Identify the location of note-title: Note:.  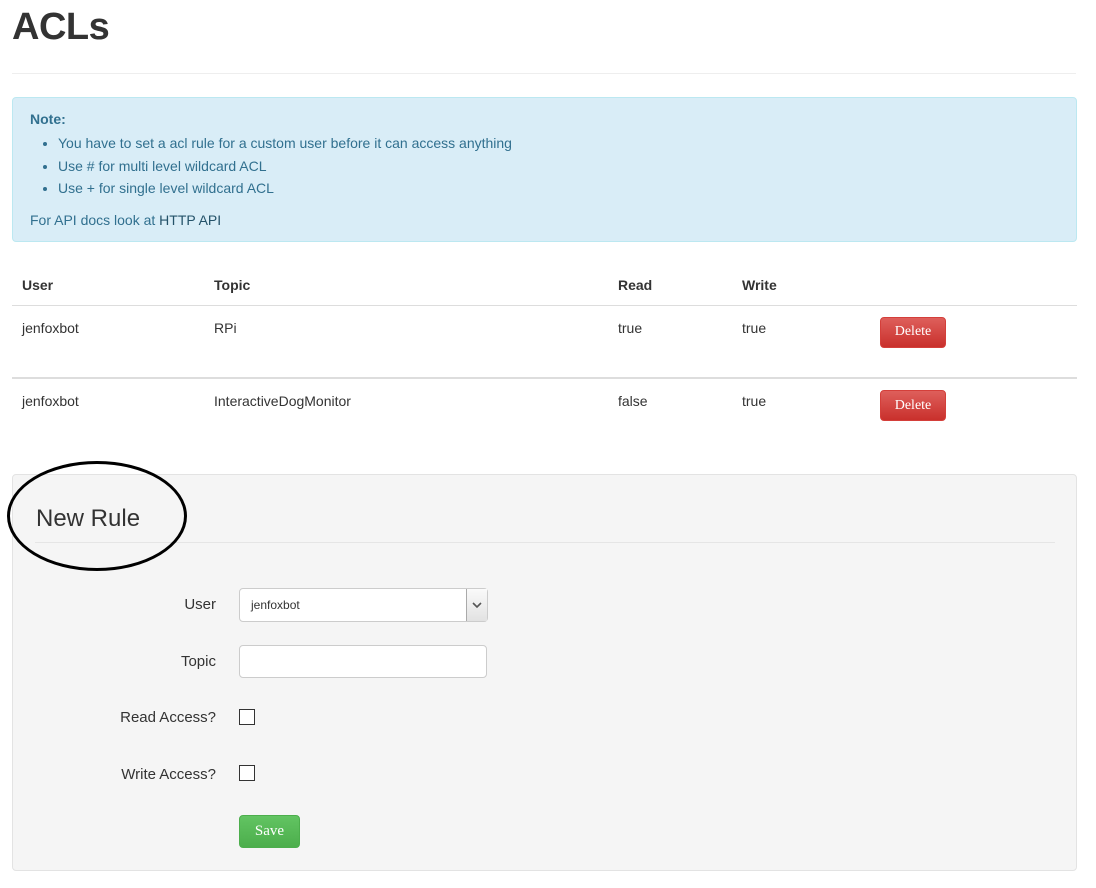
(48, 119).